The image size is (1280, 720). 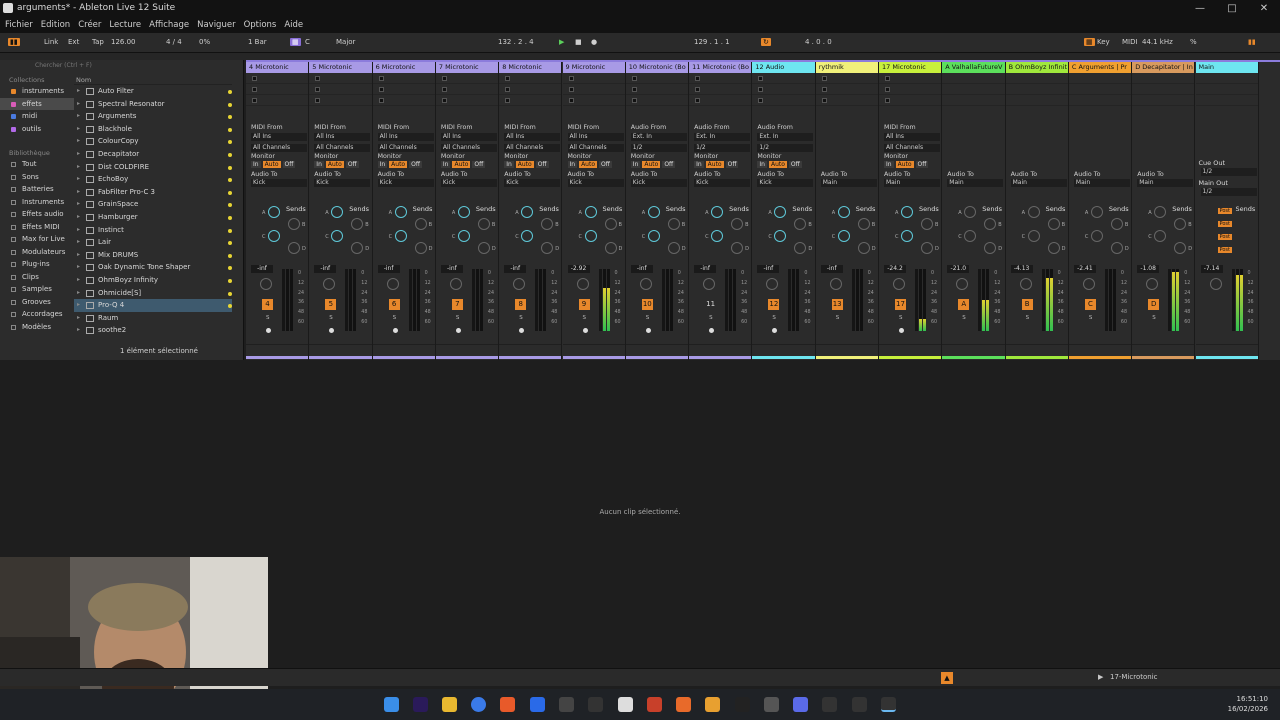 What do you see at coordinates (716, 164) in the screenshot?
I see `monitor-switch: In Auto Off` at bounding box center [716, 164].